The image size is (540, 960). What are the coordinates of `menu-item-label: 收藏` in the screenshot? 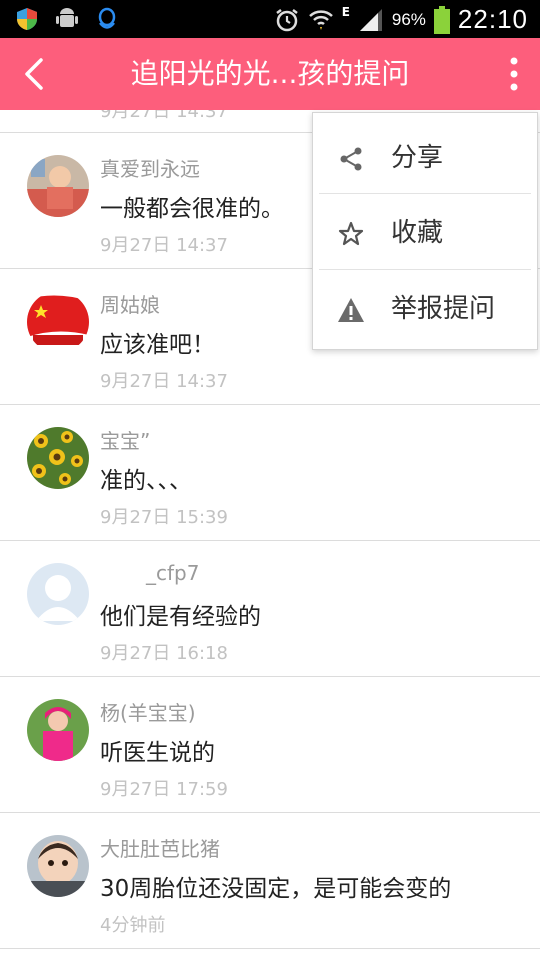 It's located at (417, 233).